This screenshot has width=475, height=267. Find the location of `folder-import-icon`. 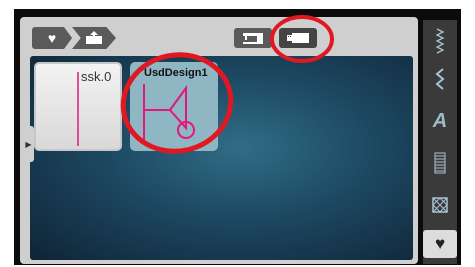

folder-import-icon is located at coordinates (94, 37).